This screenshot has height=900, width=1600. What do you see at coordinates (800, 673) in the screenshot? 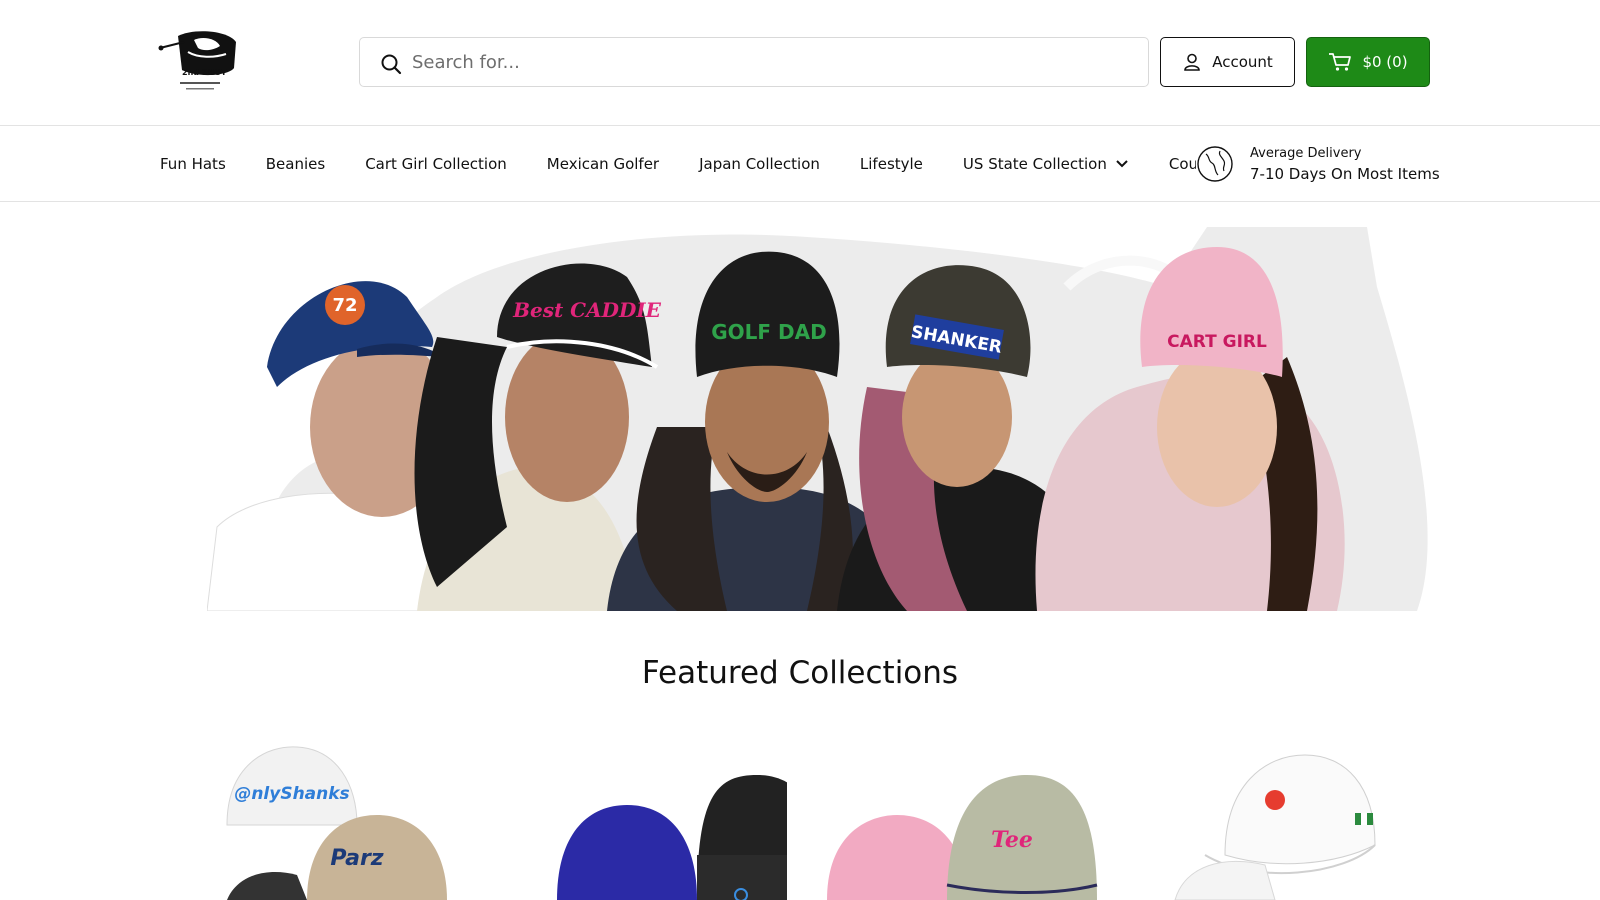
I see `featured-collections-heading: Featured Collections` at bounding box center [800, 673].